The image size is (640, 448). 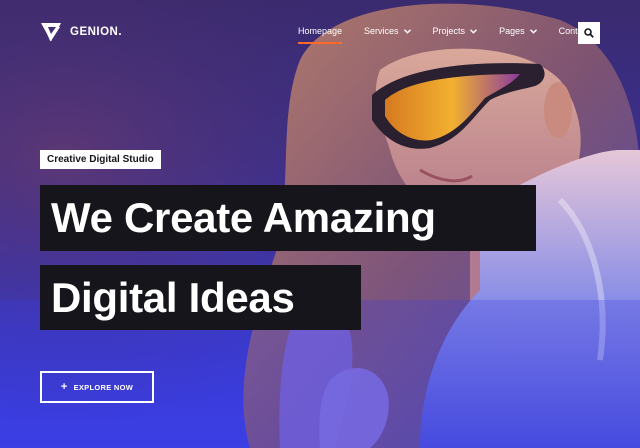 I want to click on nav-item-homepage: Homepage, so click(x=320, y=35).